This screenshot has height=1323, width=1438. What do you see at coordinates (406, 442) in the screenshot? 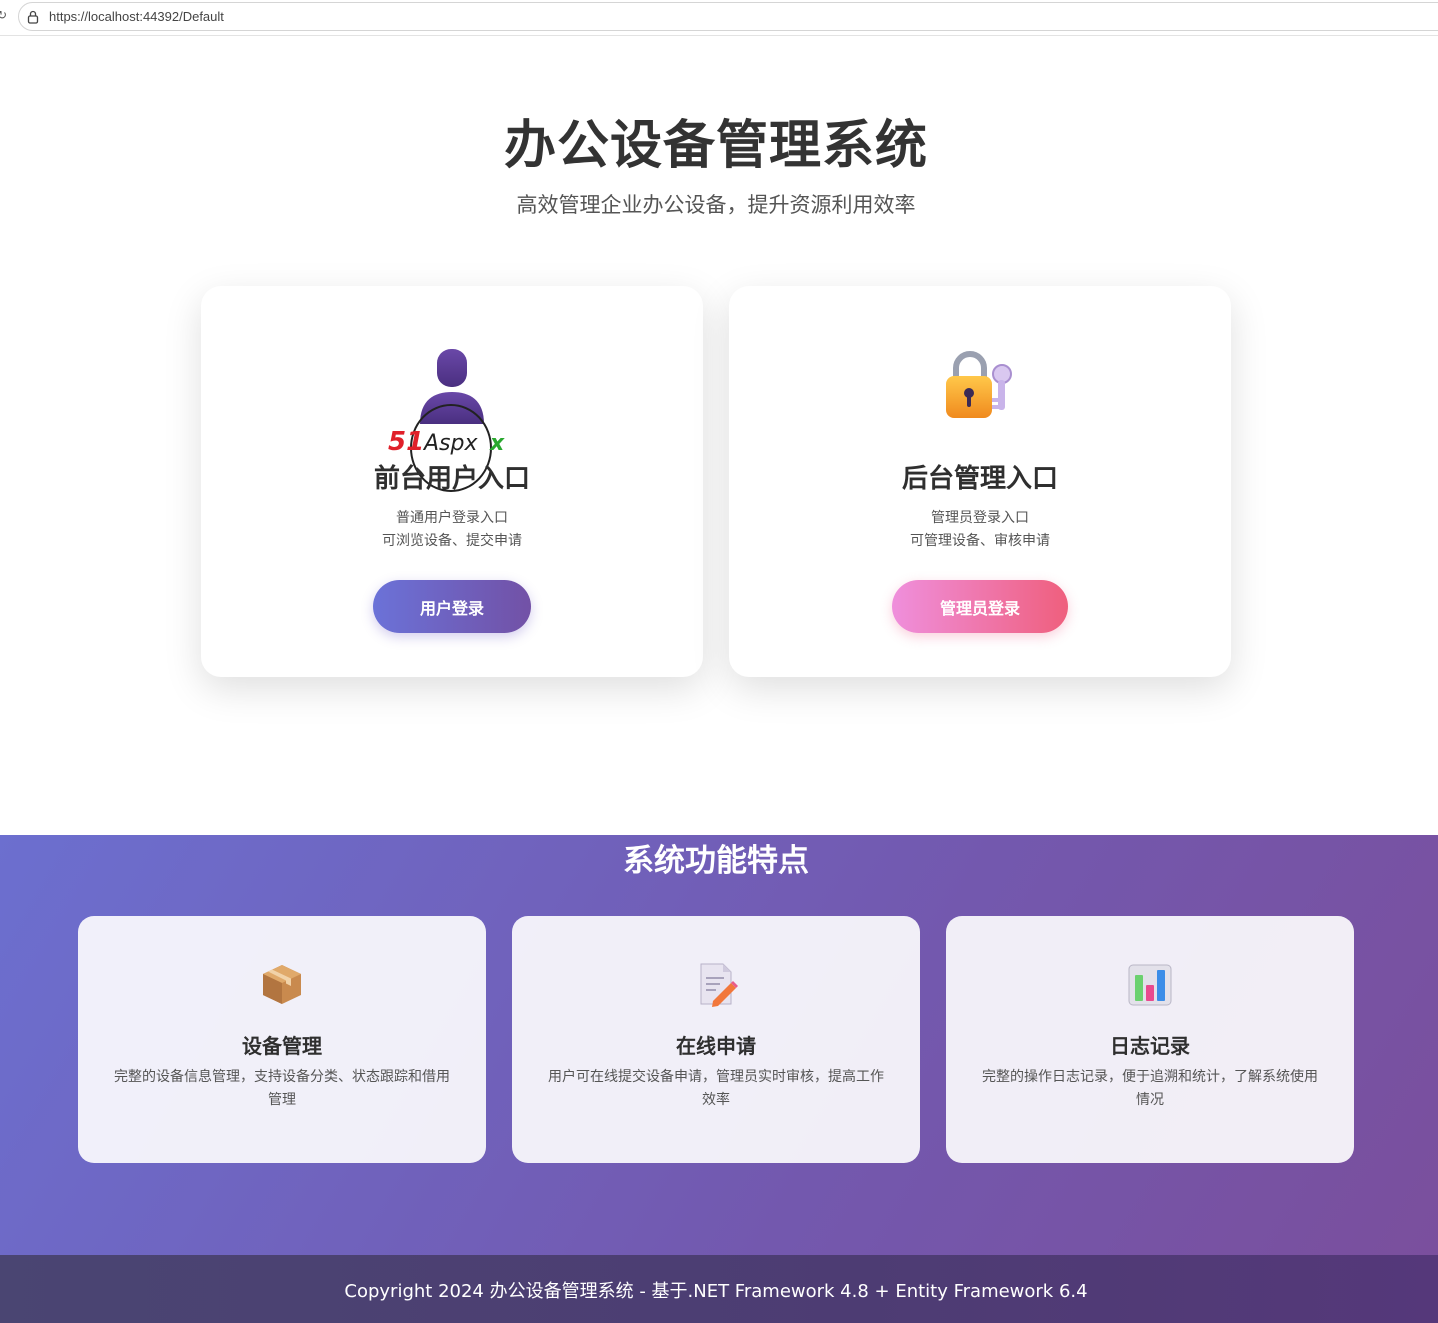
I see `svg-text: 51` at bounding box center [406, 442].